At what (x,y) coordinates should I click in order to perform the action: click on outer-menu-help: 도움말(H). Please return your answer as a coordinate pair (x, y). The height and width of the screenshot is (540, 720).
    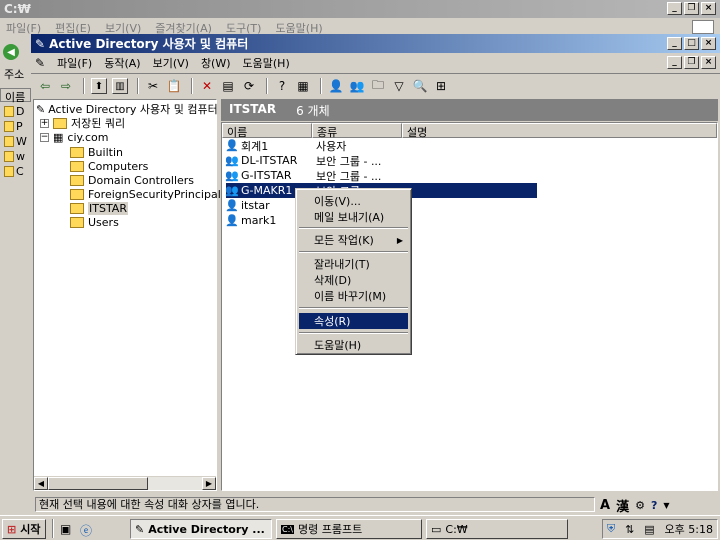
    Looking at the image, I should click on (298, 27).